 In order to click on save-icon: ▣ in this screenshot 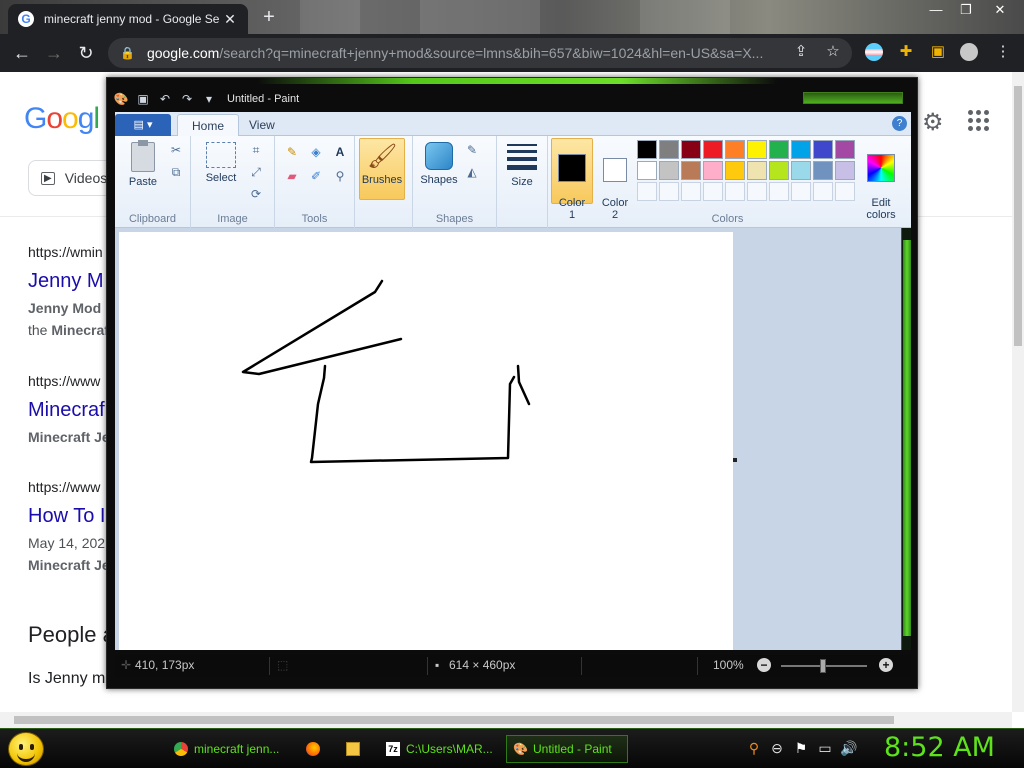, I will do `click(143, 99)`.